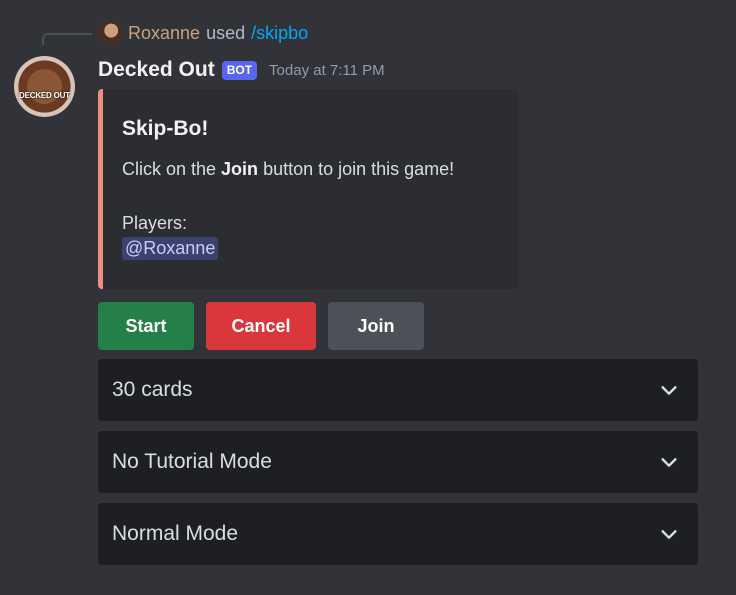  What do you see at coordinates (398, 462) in the screenshot?
I see `tutorial-mode-select: No Tutorial Mode` at bounding box center [398, 462].